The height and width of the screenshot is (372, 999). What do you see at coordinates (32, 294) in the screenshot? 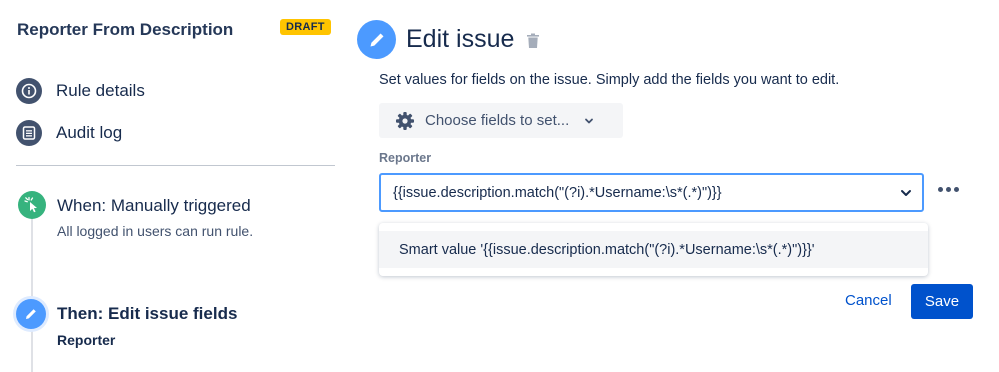
I see `timeline-line` at bounding box center [32, 294].